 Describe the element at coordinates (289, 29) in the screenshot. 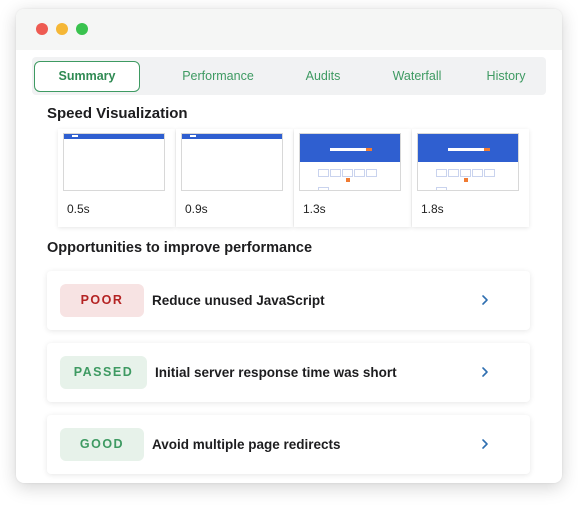

I see `title-bar` at that location.